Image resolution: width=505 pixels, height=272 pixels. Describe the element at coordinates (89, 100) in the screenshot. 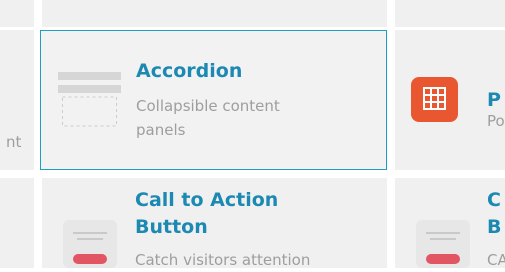

I see `accordion-icon` at that location.